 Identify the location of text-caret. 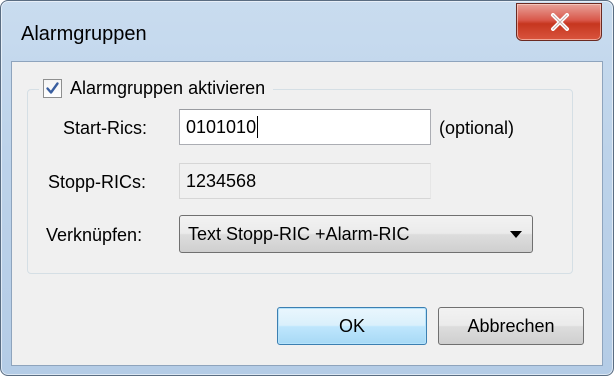
(258, 127).